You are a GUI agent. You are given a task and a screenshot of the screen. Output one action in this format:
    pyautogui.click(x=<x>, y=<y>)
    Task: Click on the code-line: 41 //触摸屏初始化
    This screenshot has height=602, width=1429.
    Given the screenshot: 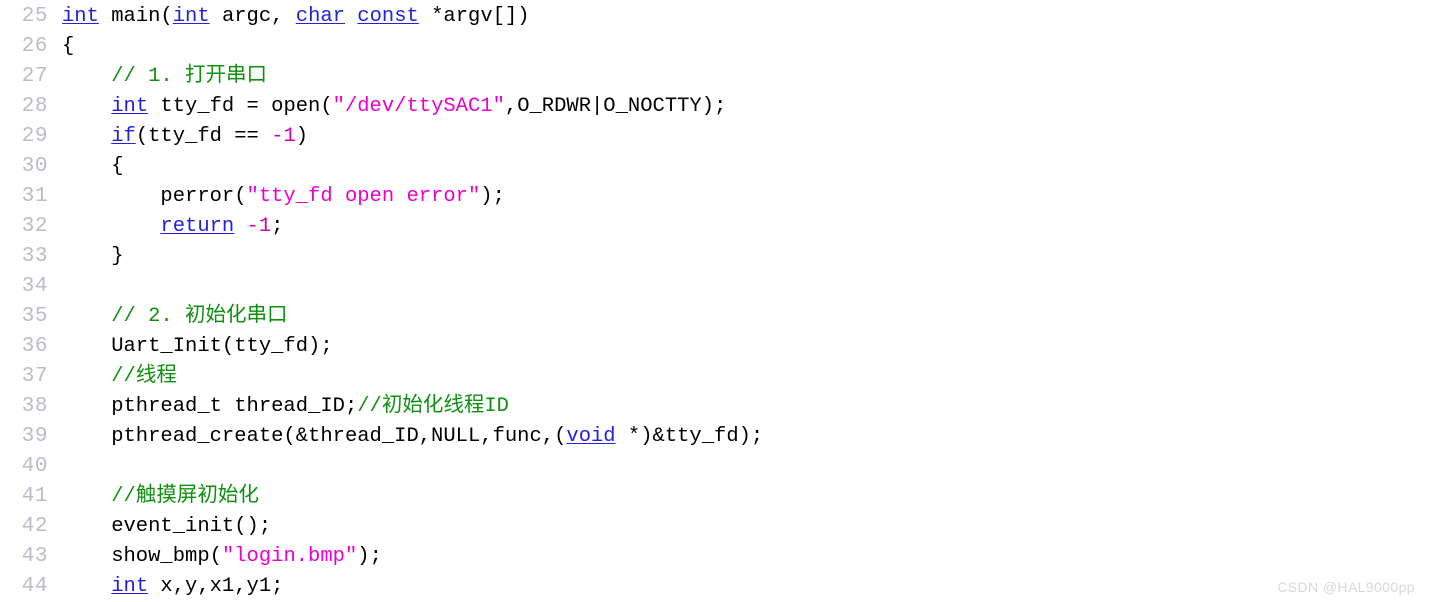 What is the action you would take?
    pyautogui.click(x=714, y=497)
    